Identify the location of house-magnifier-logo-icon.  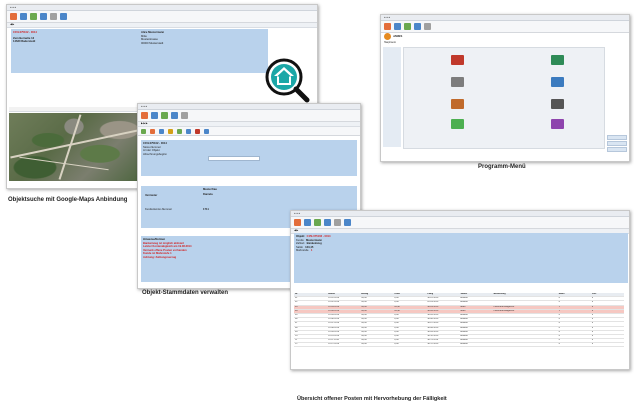
(286, 79).